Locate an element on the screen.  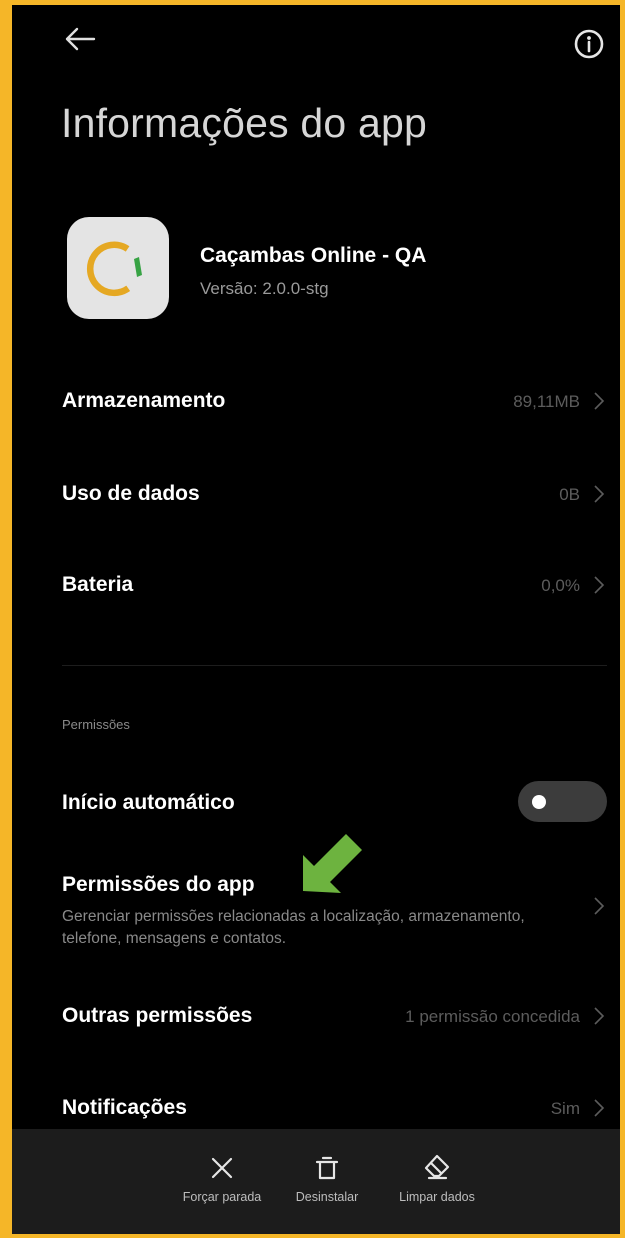
data-usage-label: Uso de dados is located at coordinates (131, 493).